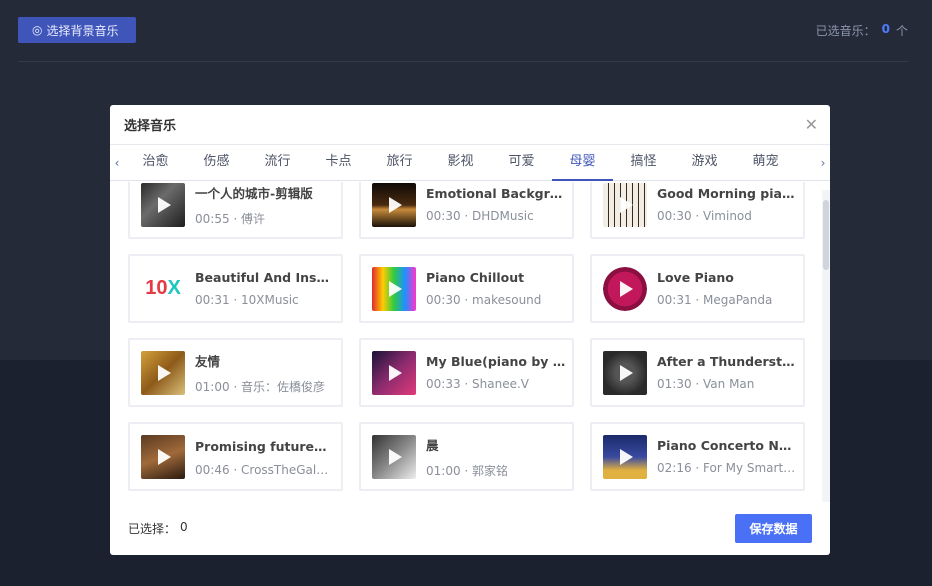 This screenshot has height=586, width=932. What do you see at coordinates (216, 163) in the screenshot?
I see `tab-item: 伤感` at bounding box center [216, 163].